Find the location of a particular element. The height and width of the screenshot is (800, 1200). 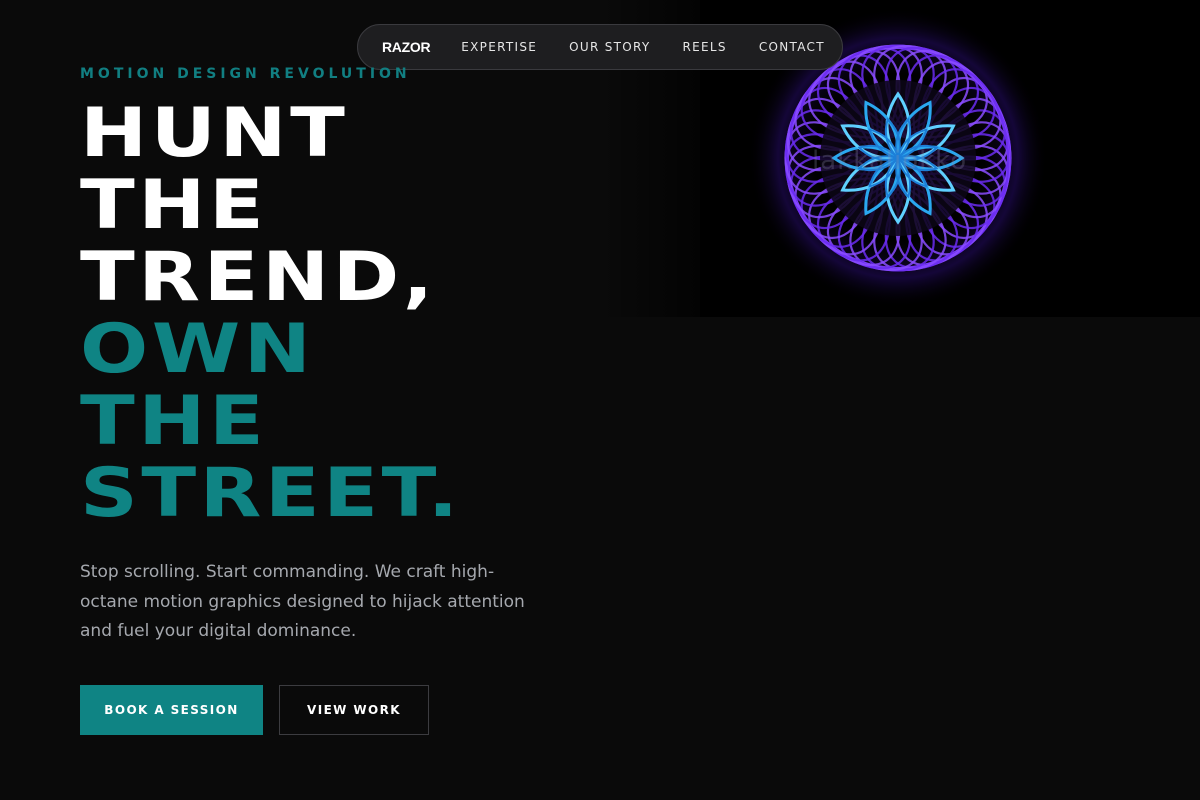

headline-line: THE is located at coordinates (174, 205).